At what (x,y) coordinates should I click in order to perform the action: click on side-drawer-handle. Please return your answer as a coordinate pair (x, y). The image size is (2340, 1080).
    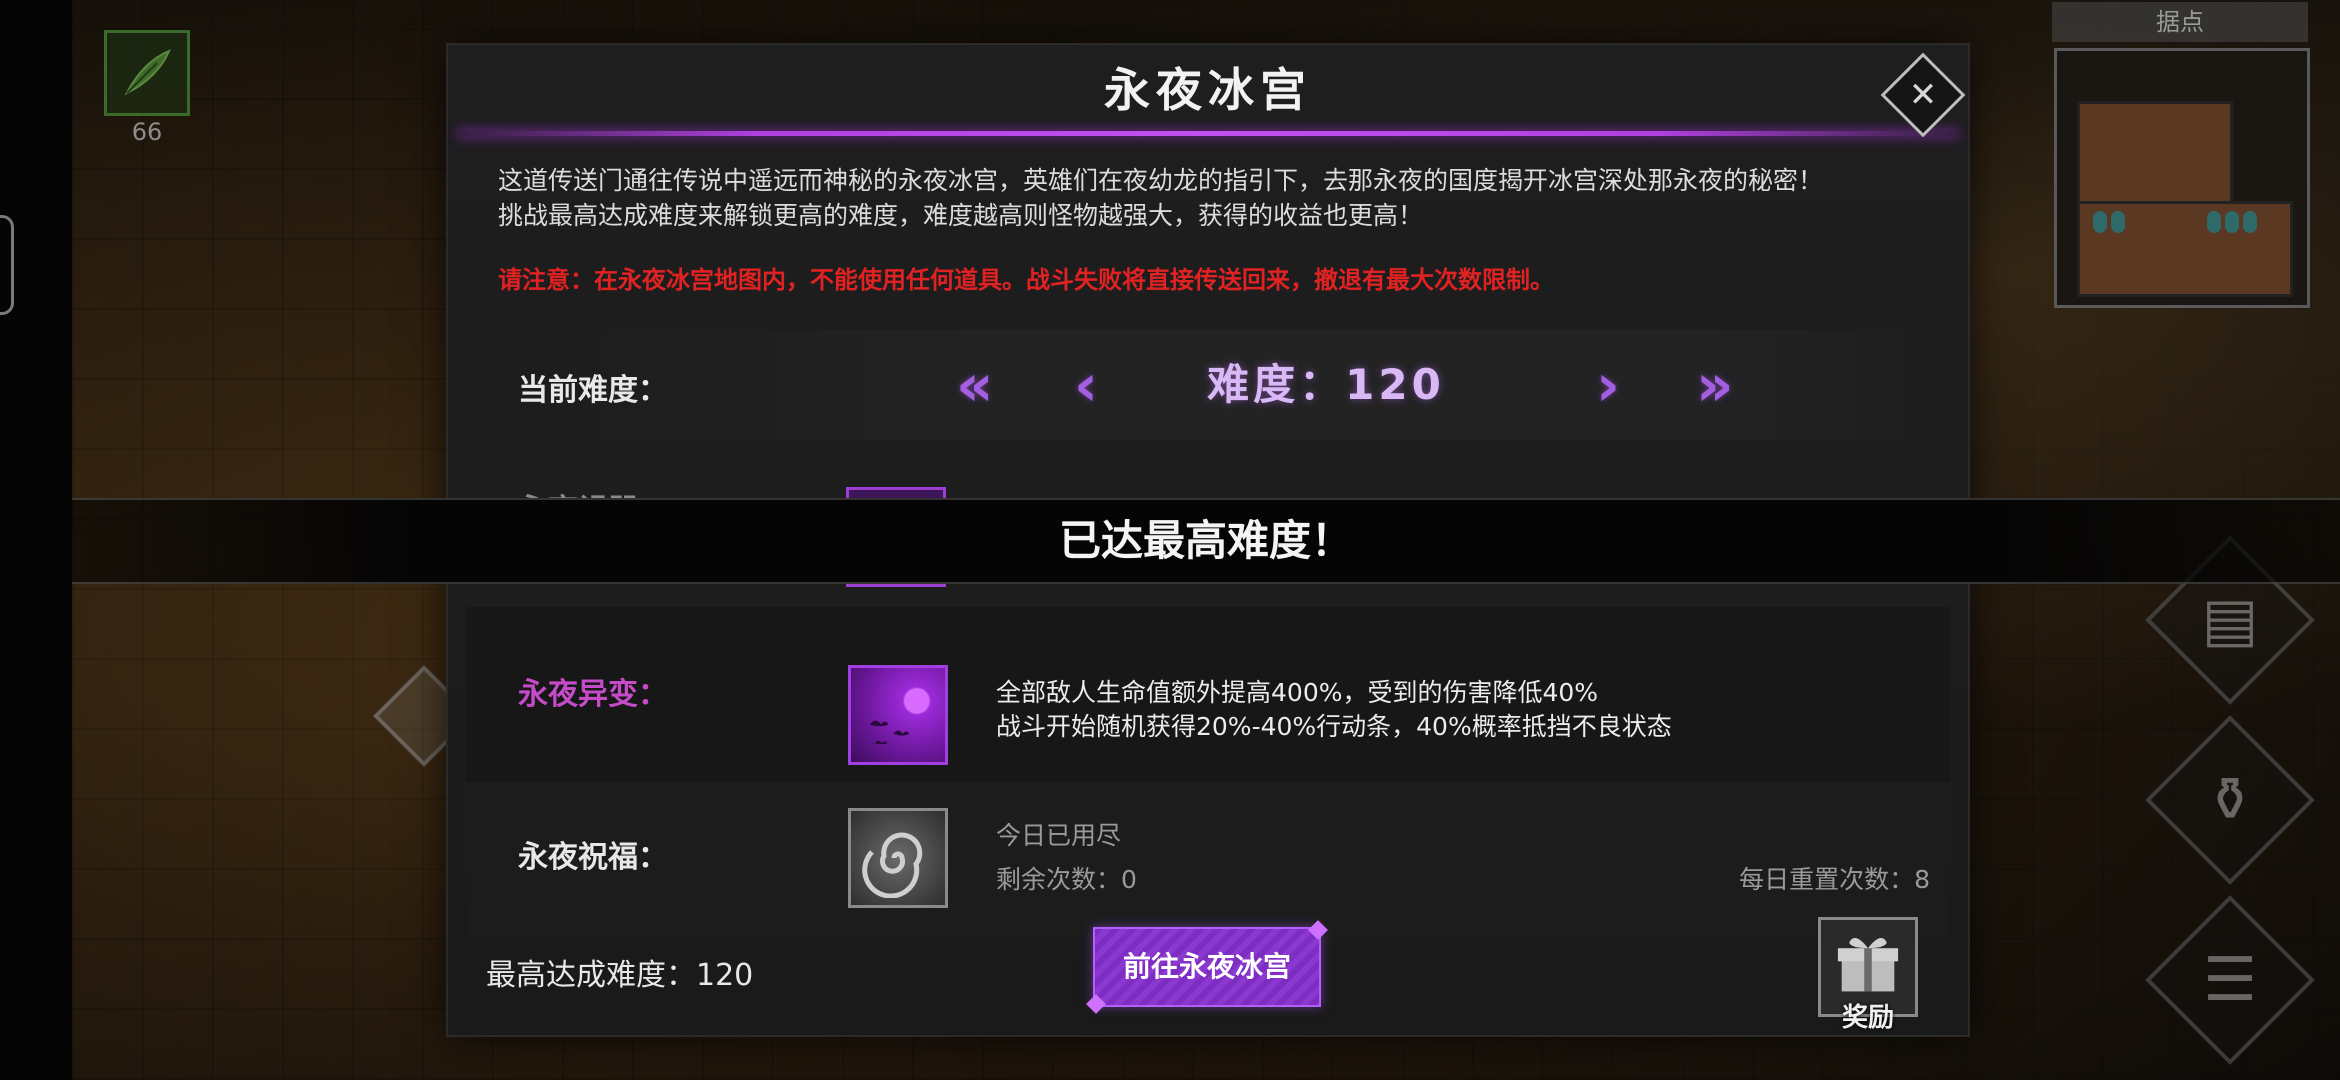
    Looking at the image, I should click on (7, 265).